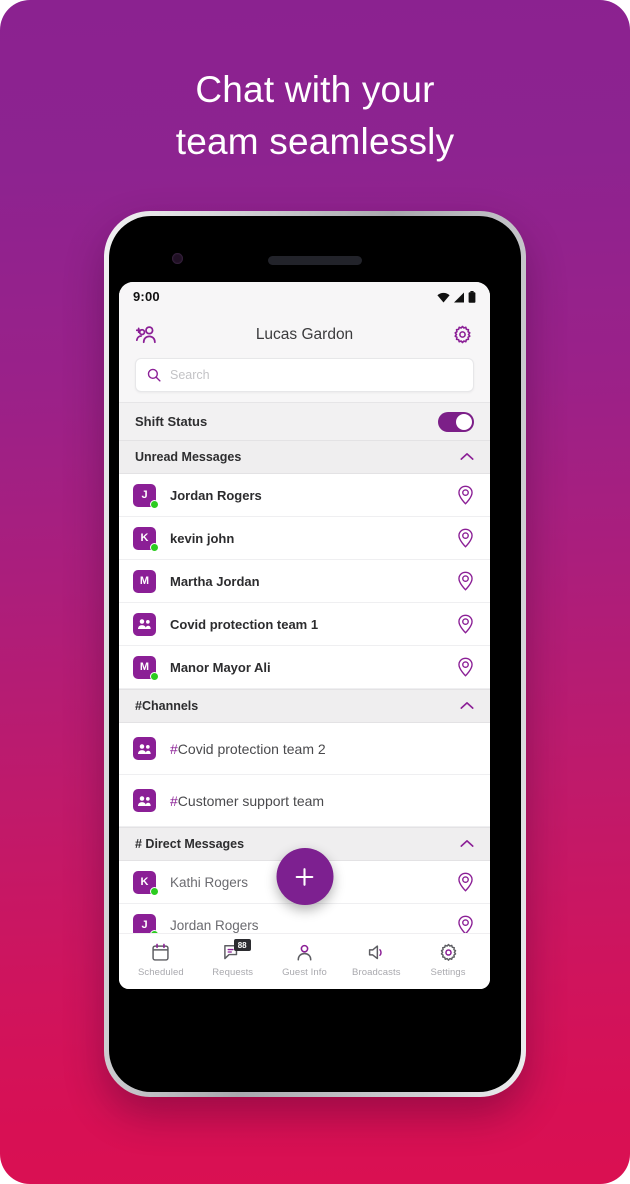  Describe the element at coordinates (304, 706) in the screenshot. I see `section-header-channels: #Channels` at that location.